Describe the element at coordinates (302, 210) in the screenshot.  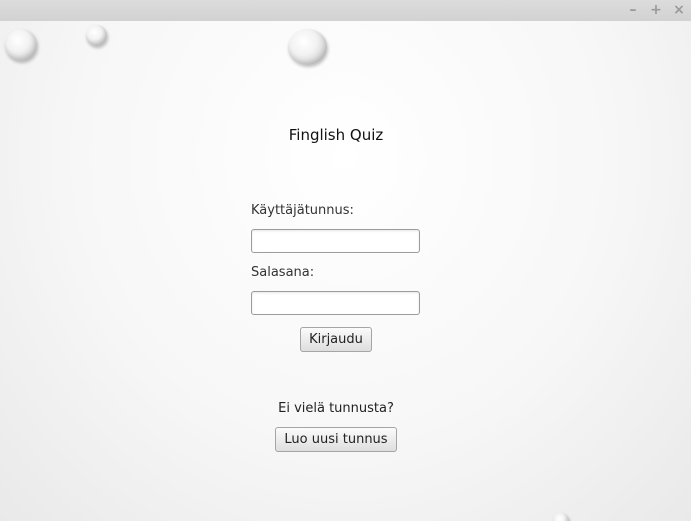
I see `username-label: Käyttäjätunnus:` at that location.